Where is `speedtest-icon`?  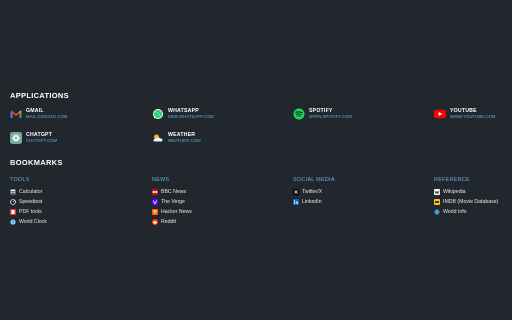 speedtest-icon is located at coordinates (13, 202).